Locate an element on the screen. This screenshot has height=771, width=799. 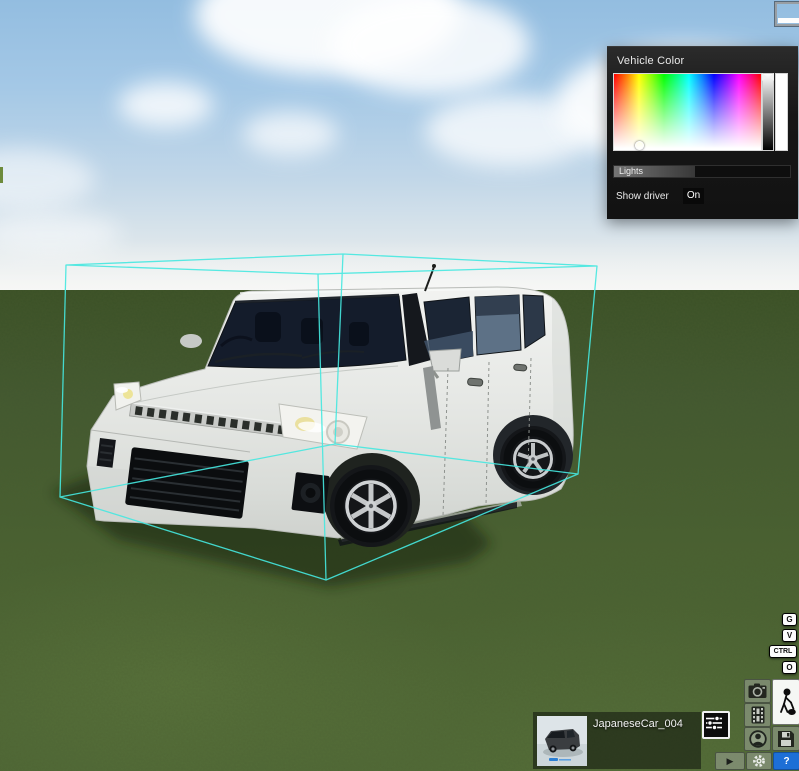
hotkey-badge-ctrl: CTRL is located at coordinates (783, 651).